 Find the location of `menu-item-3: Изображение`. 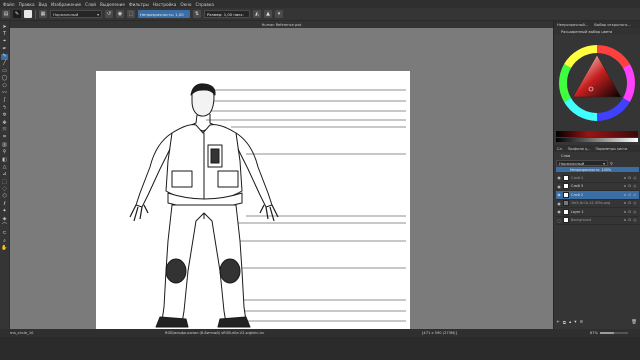

menu-item-3: Изображение is located at coordinates (66, 4).